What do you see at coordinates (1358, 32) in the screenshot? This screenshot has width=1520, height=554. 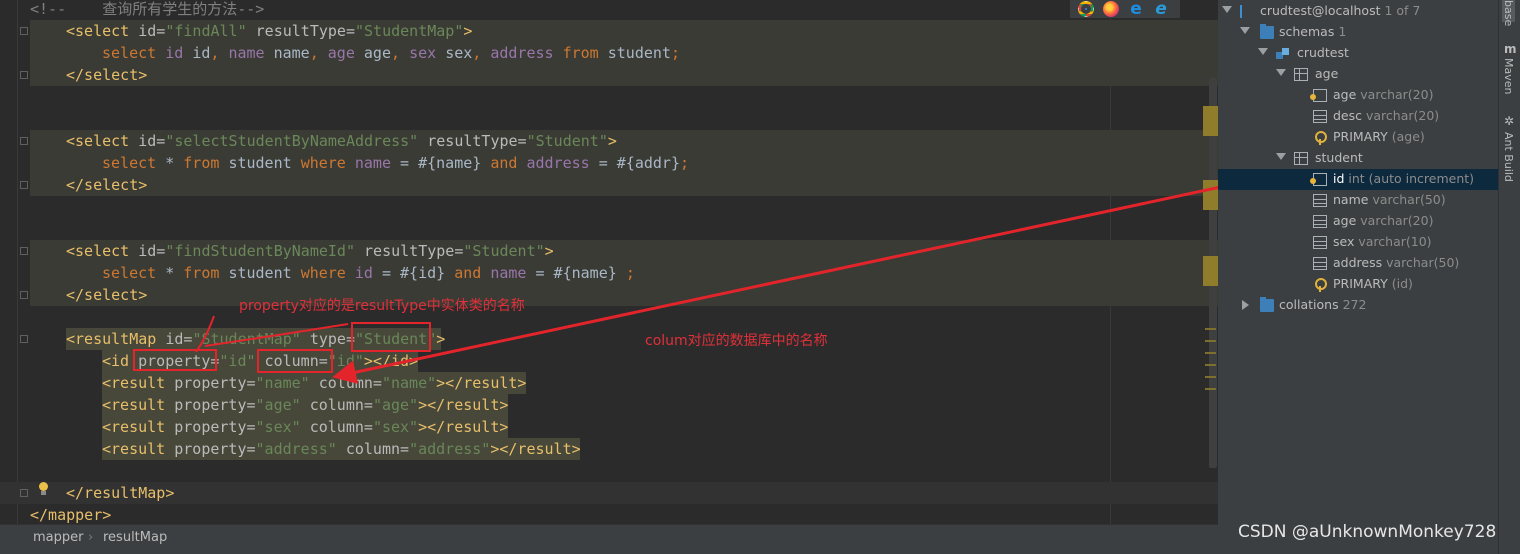 I see `tree-node-schemas: schemas 1` at bounding box center [1358, 32].